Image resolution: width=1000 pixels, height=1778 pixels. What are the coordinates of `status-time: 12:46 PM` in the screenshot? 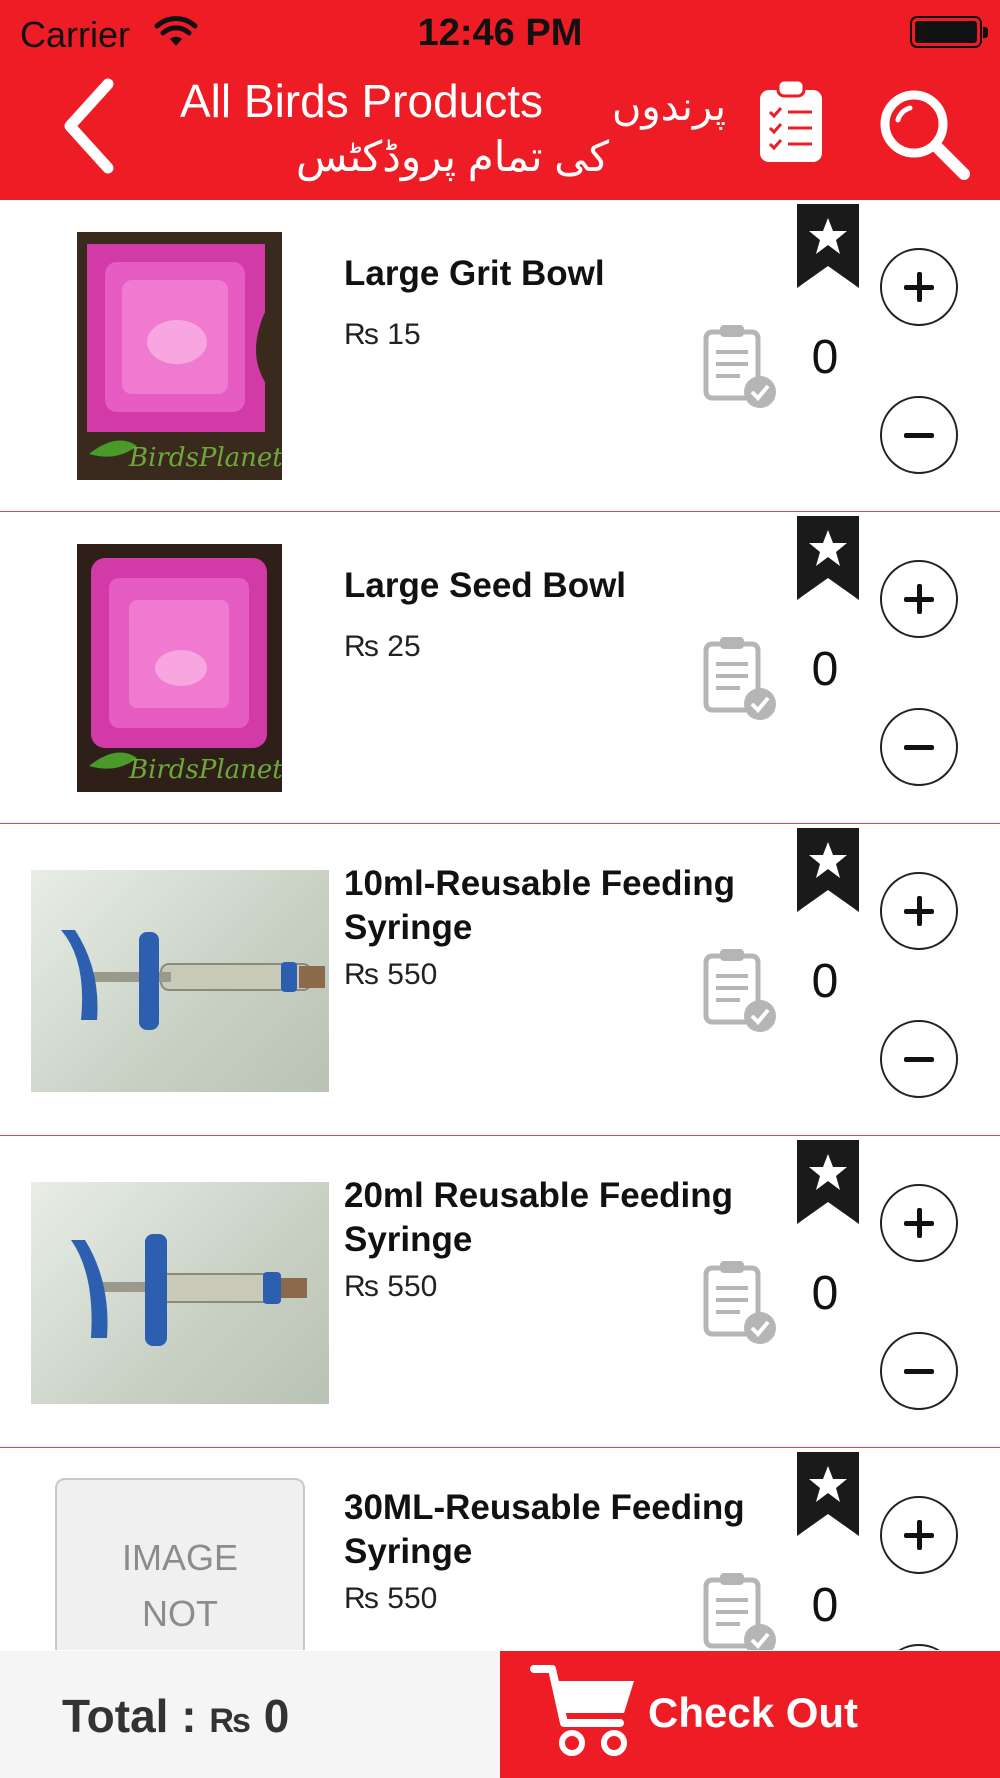 It's located at (500, 33).